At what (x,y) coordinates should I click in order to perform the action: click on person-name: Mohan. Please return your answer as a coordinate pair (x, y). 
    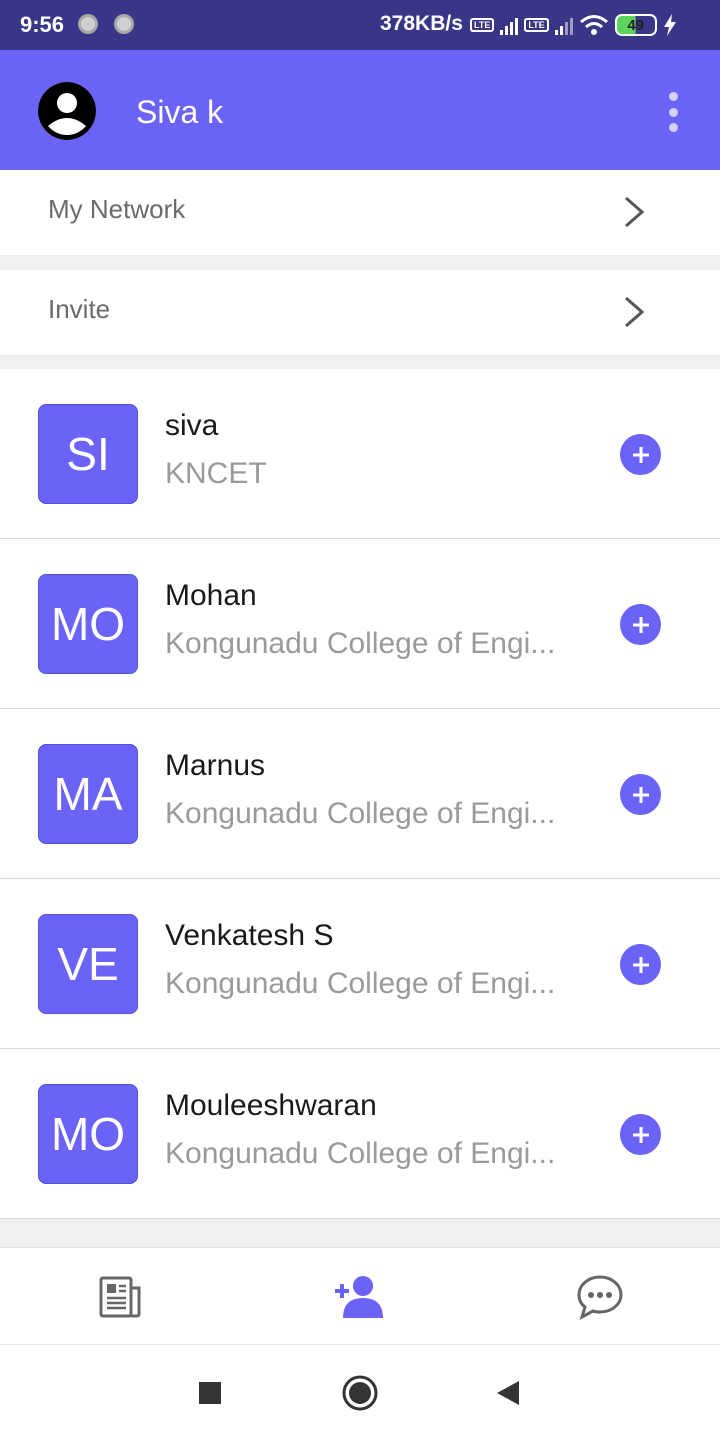
    Looking at the image, I should click on (211, 595).